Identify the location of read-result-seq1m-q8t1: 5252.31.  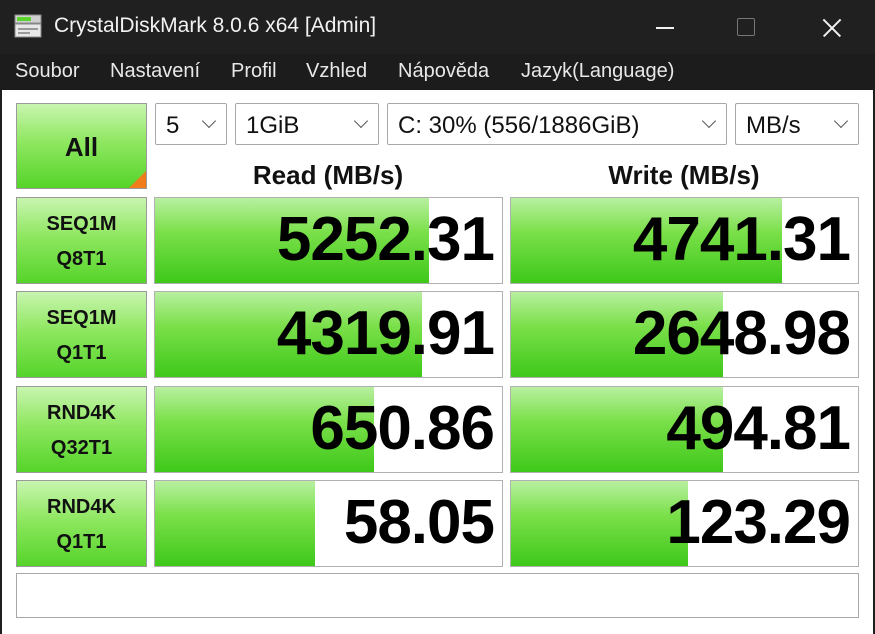
(328, 240).